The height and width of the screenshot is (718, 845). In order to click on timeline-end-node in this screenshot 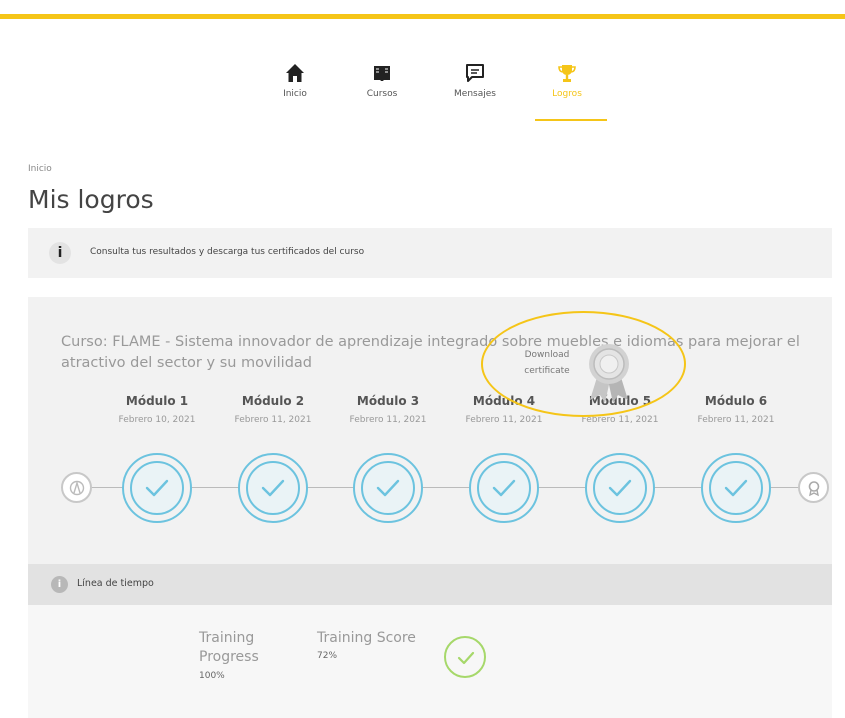, I will do `click(813, 487)`.